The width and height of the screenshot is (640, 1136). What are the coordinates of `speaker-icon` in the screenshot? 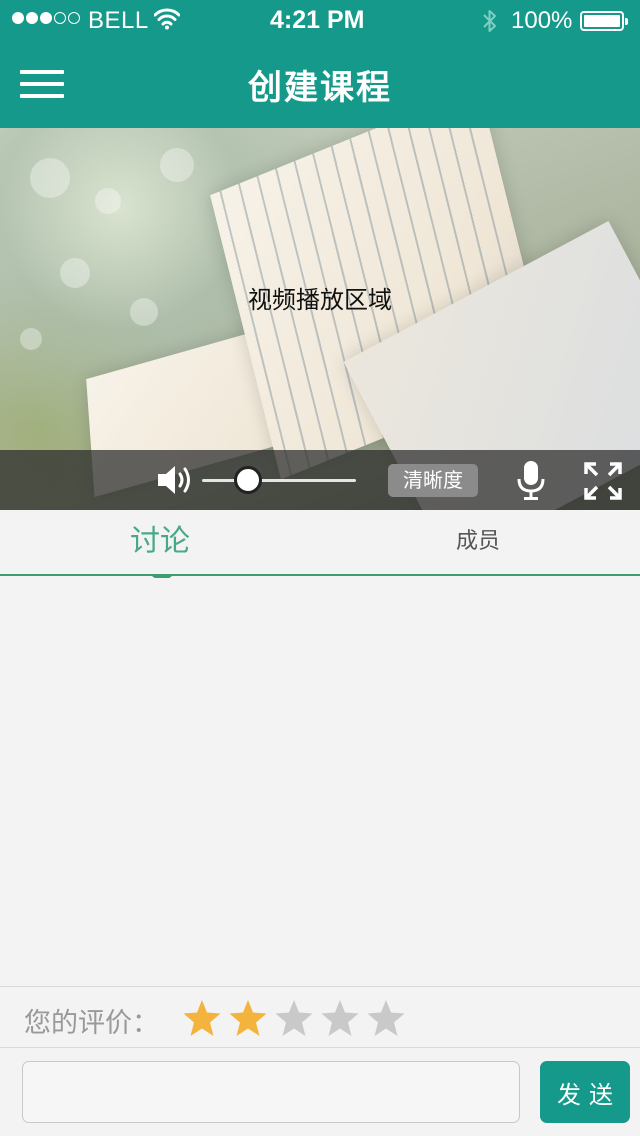 It's located at (175, 482).